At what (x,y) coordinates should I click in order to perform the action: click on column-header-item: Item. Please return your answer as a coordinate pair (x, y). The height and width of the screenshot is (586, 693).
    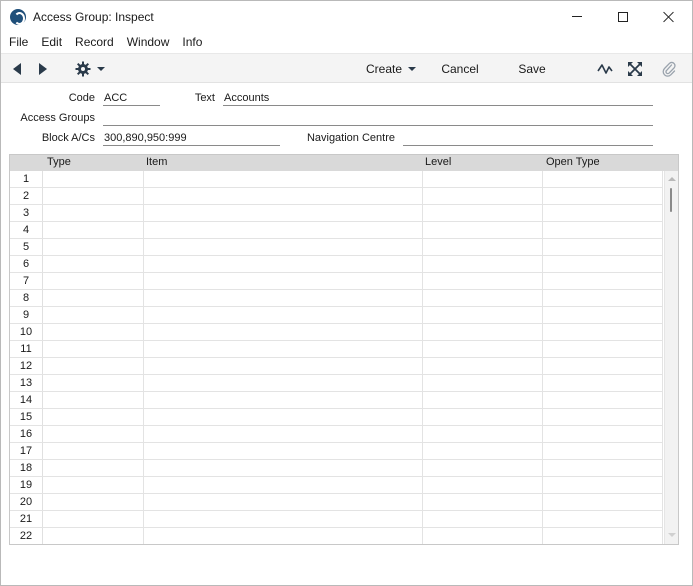
    Looking at the image, I should click on (156, 162).